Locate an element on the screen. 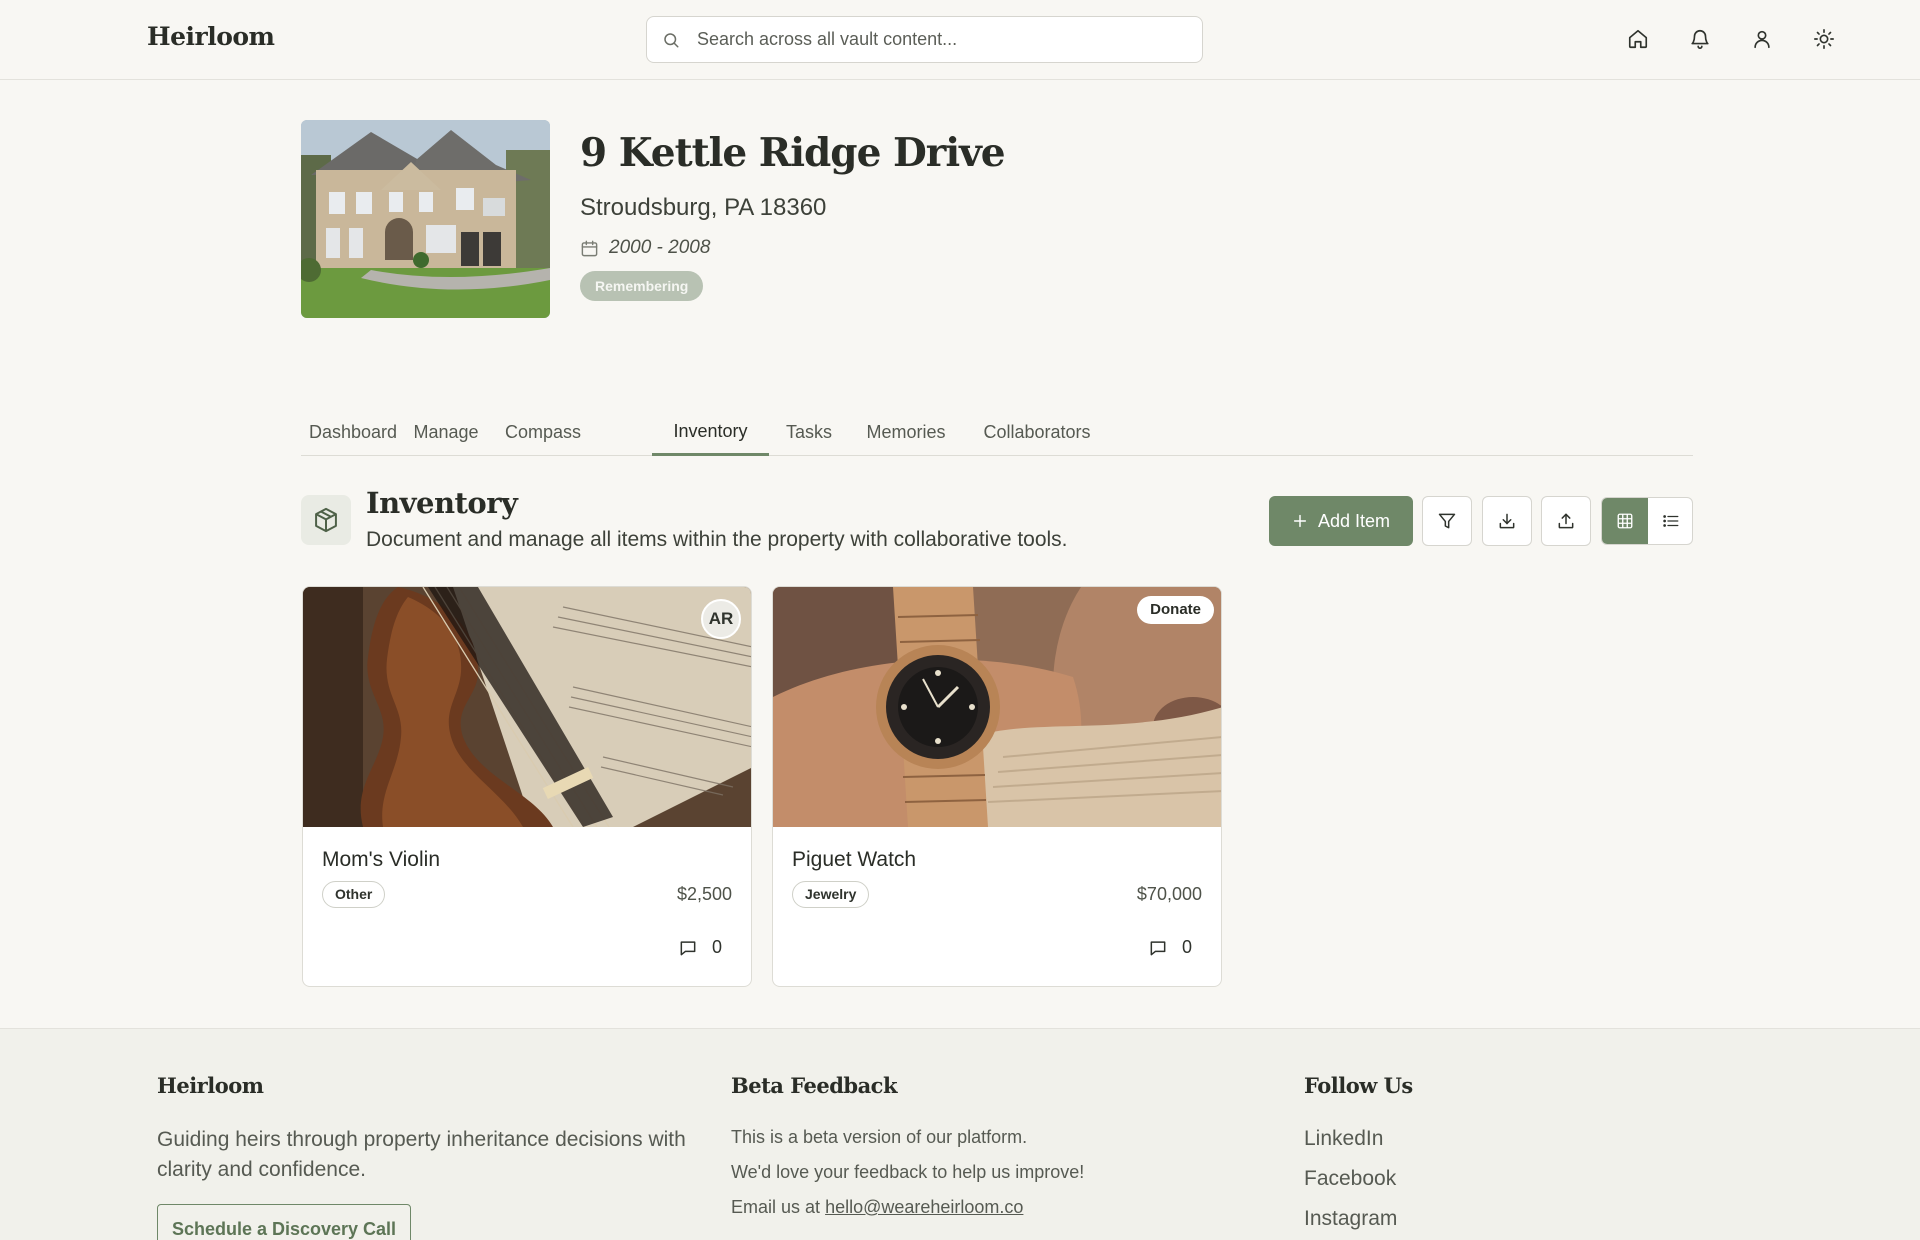 This screenshot has width=1920, height=1240. inventory-card: AR Mom's Violin Other $2,500 0 is located at coordinates (527, 786).